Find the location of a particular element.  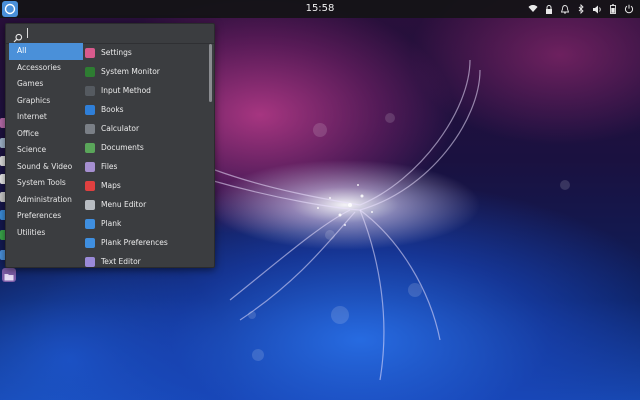

documents-icon is located at coordinates (90, 147).